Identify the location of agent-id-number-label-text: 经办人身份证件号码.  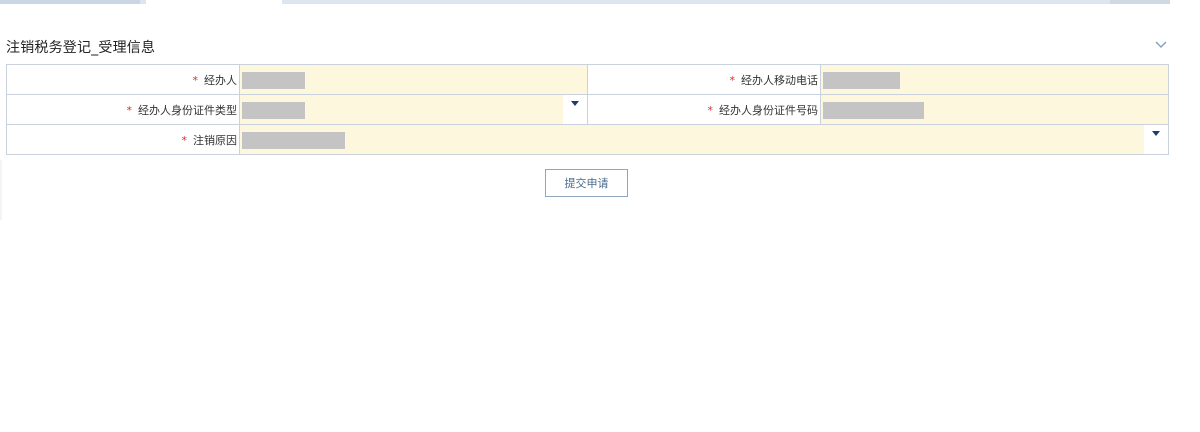
(768, 110).